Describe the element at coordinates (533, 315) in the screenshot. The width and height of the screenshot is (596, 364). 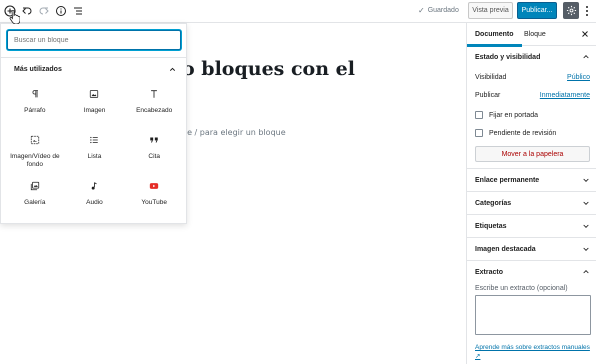
I see `excerpt-textarea` at that location.